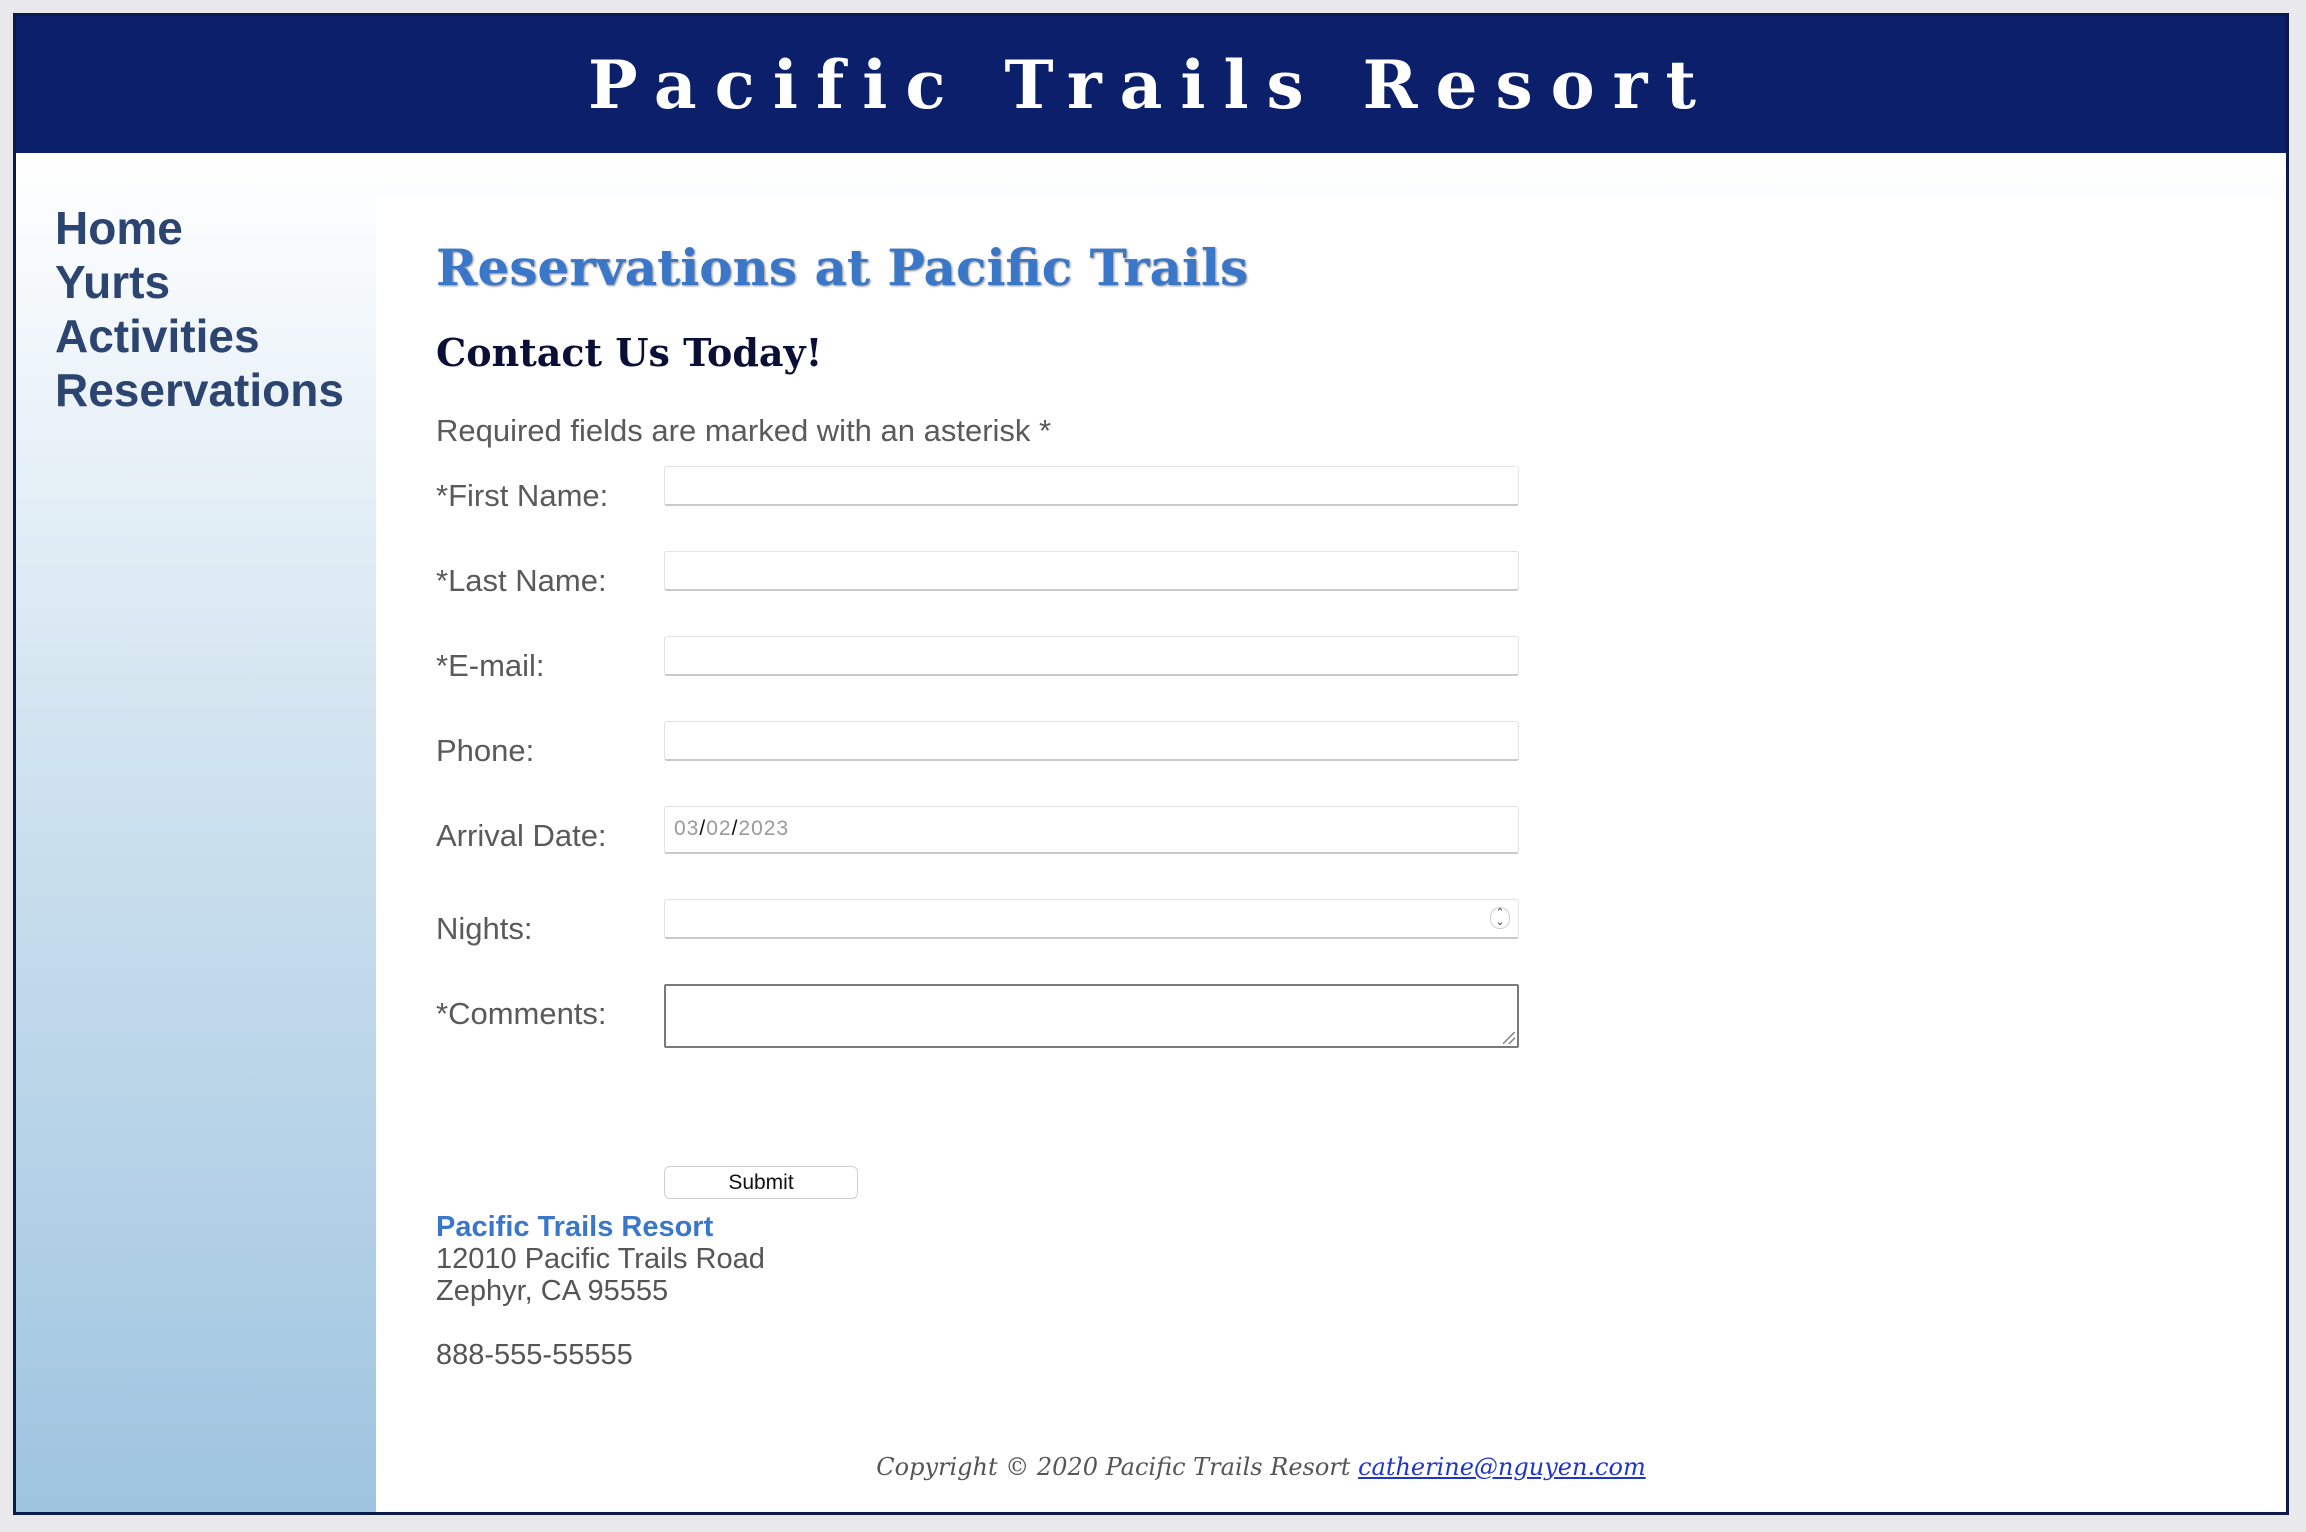 The height and width of the screenshot is (1532, 2306). I want to click on nights-spinner-icon: ⌃ ⌄, so click(1500, 918).